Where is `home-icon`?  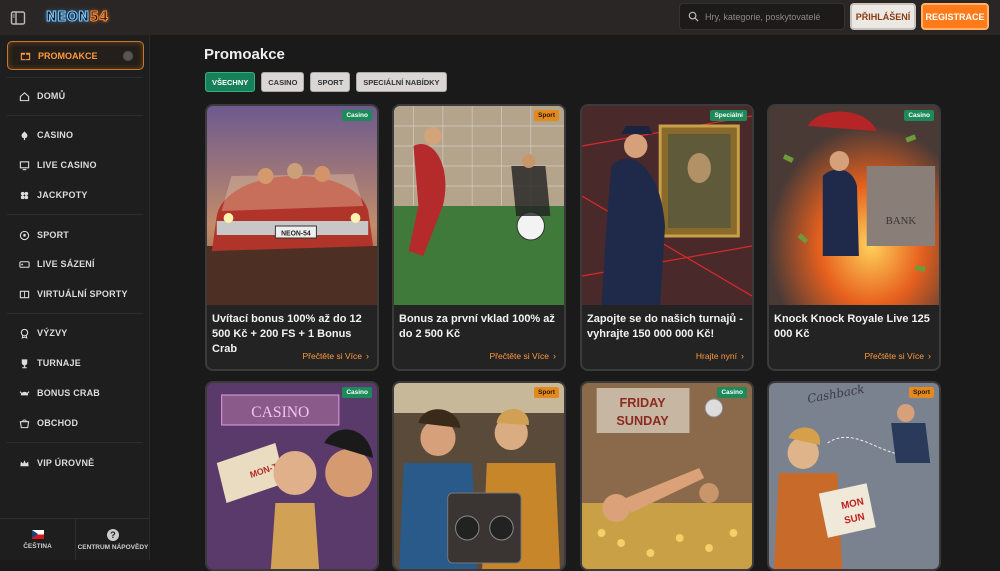
home-icon is located at coordinates (24, 96).